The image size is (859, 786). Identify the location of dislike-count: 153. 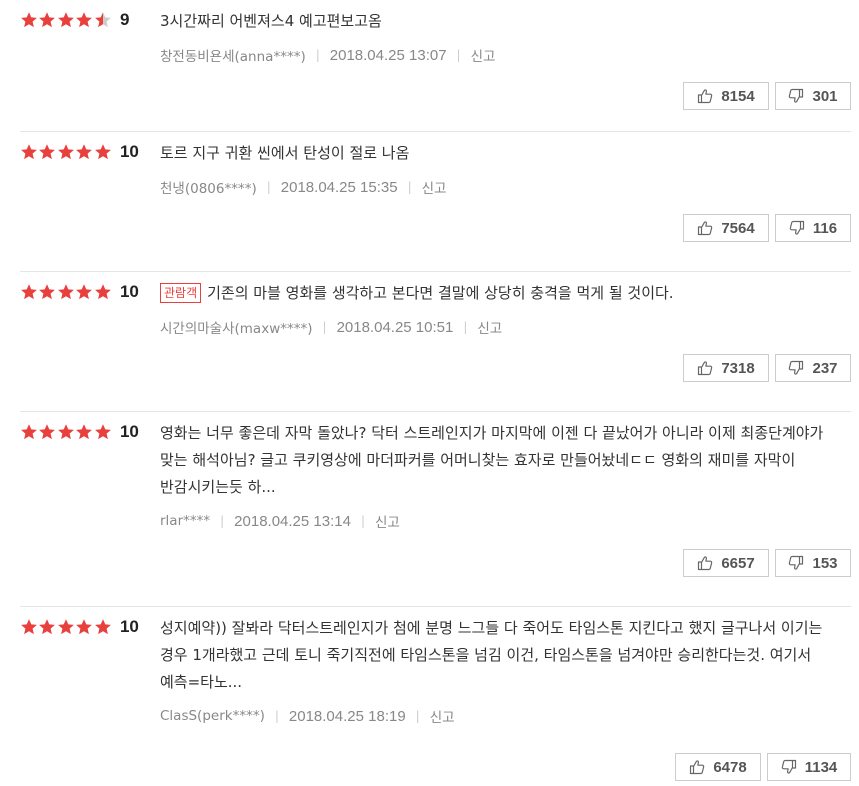
(825, 563).